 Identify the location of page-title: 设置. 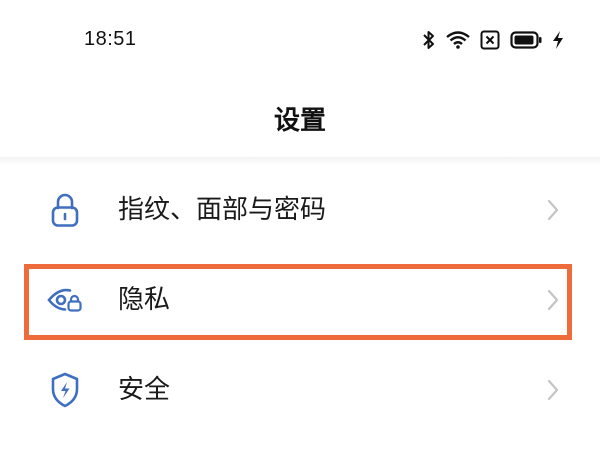
(299, 121).